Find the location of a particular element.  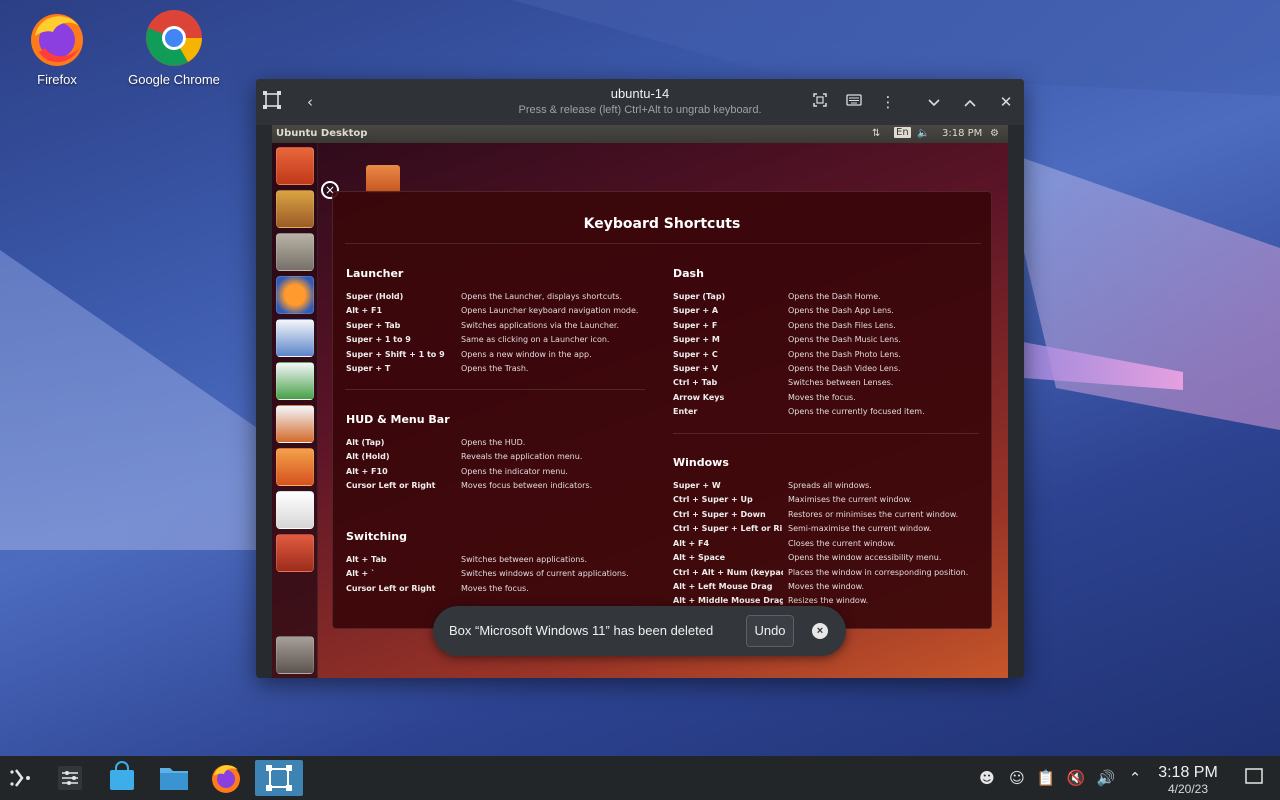

shortcut-key: Super + Tab is located at coordinates (373, 325).